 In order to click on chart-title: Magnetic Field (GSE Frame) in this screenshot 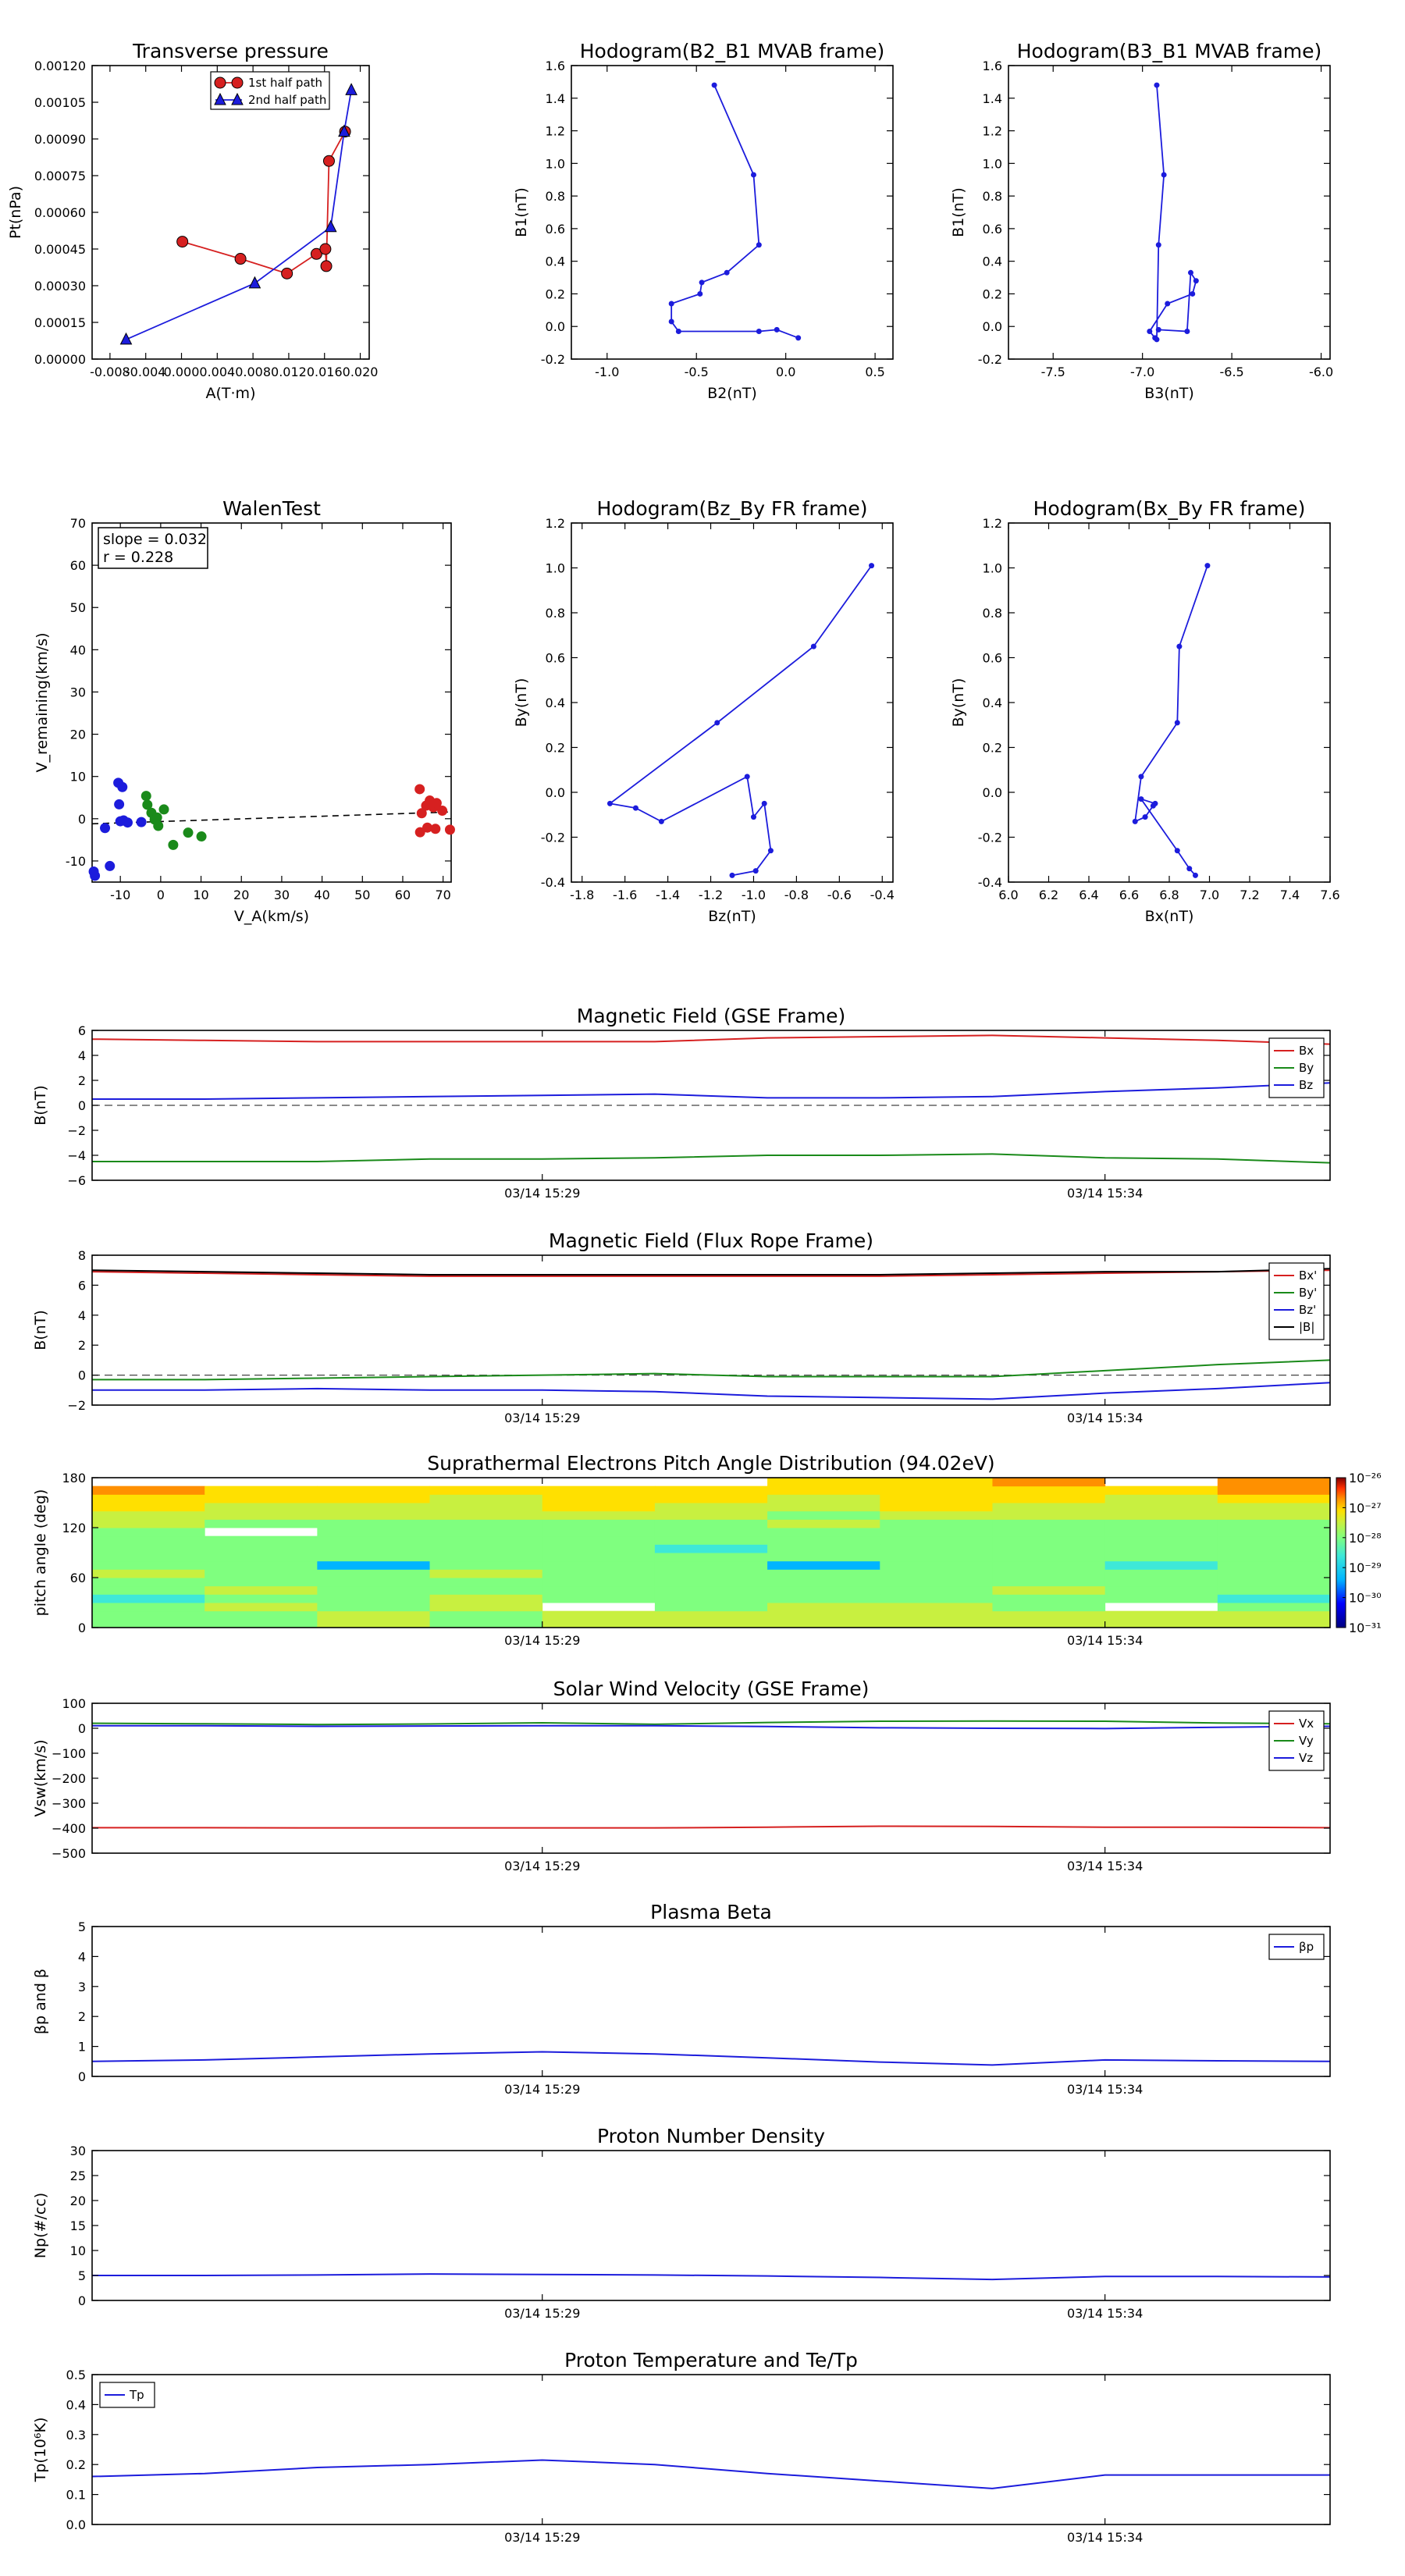, I will do `click(711, 1016)`.